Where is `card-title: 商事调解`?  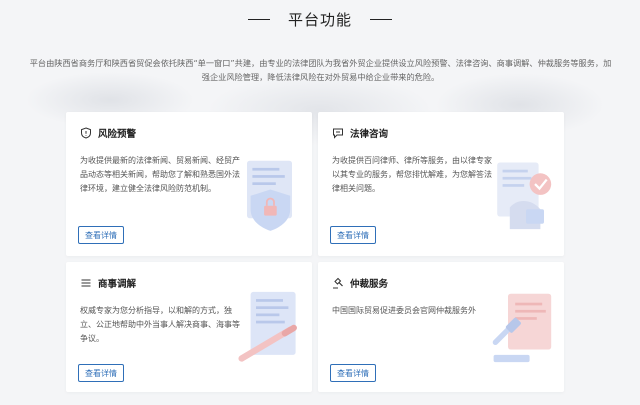 card-title: 商事调解 is located at coordinates (117, 284).